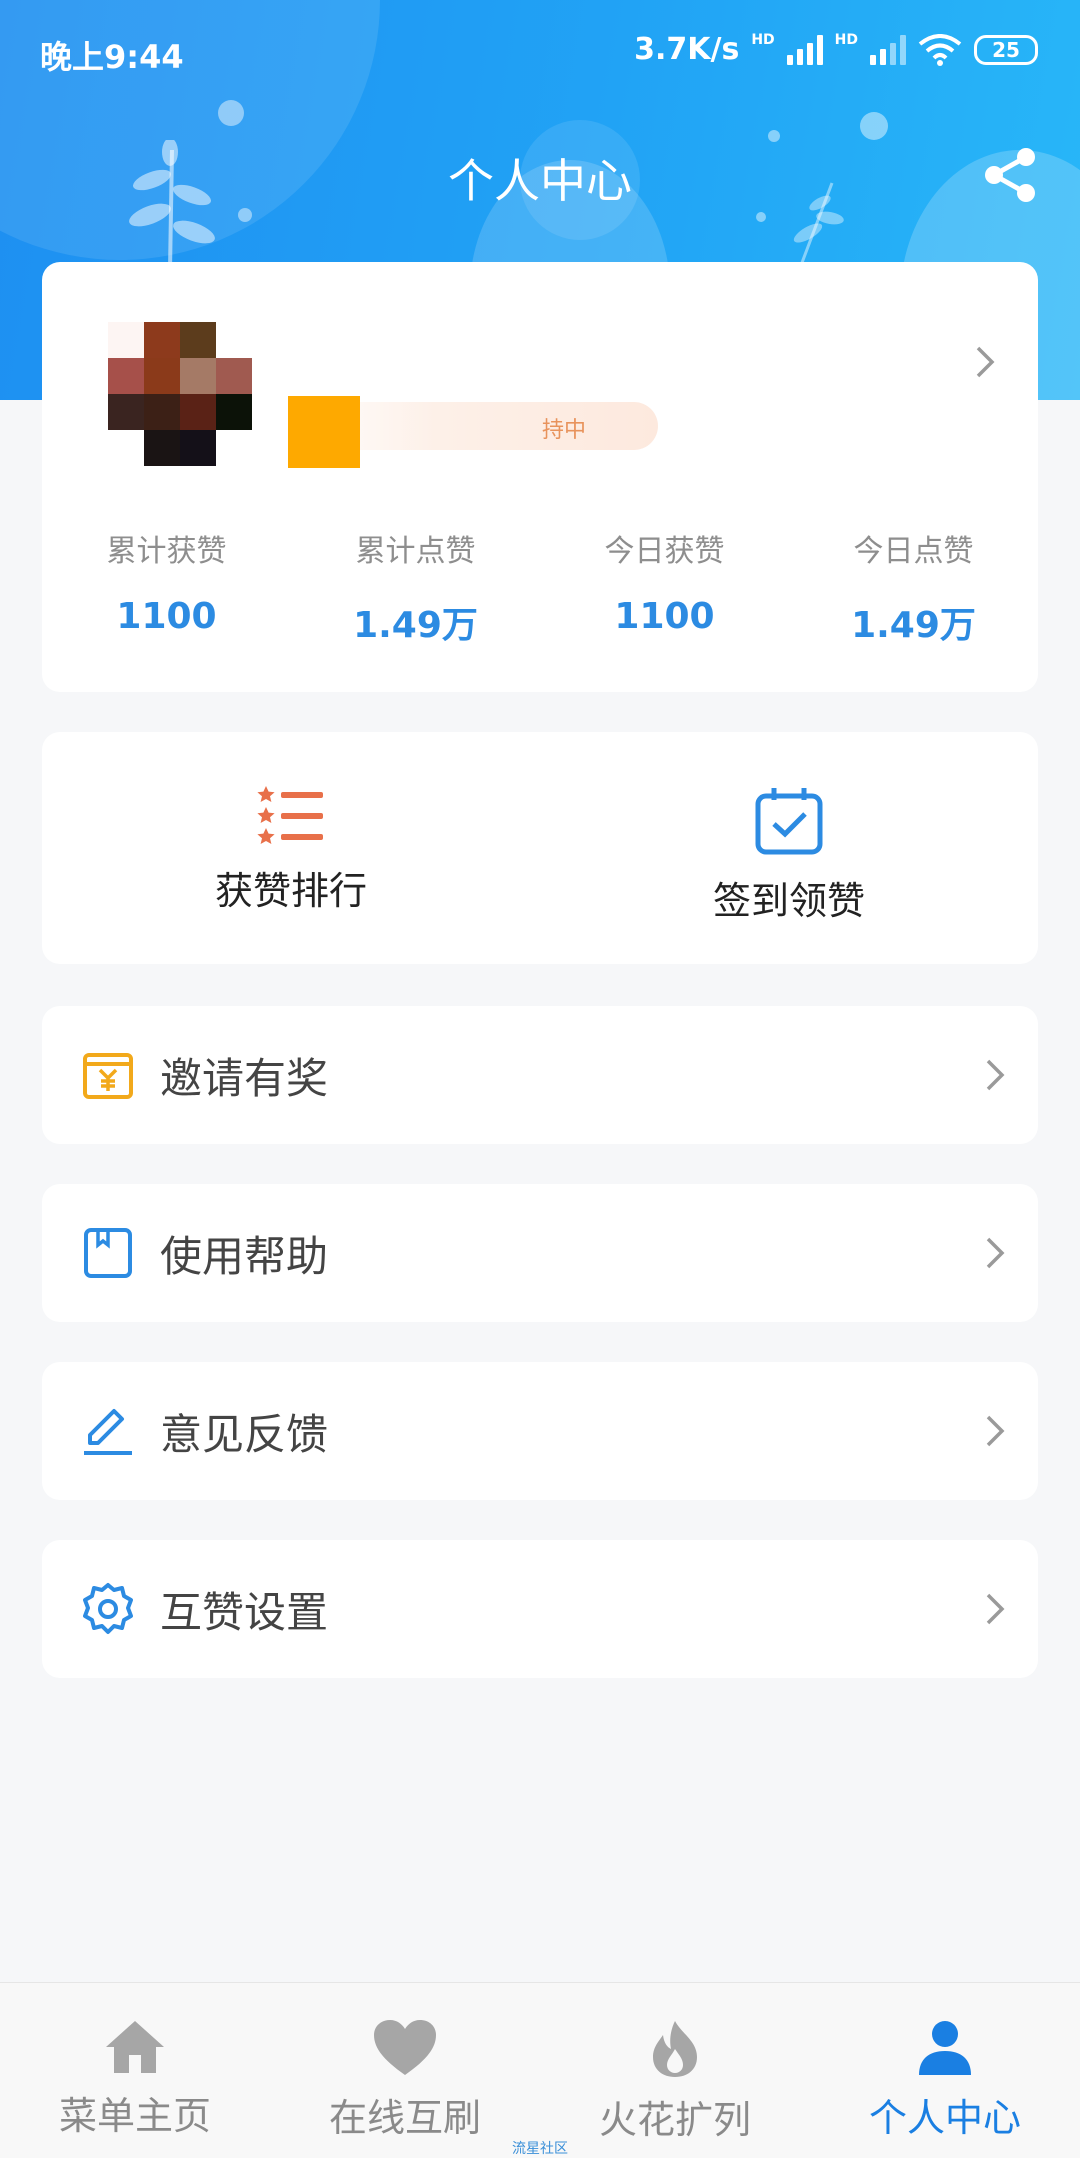  Describe the element at coordinates (674, 2120) in the screenshot. I see `tab-label: 火花扩列` at that location.